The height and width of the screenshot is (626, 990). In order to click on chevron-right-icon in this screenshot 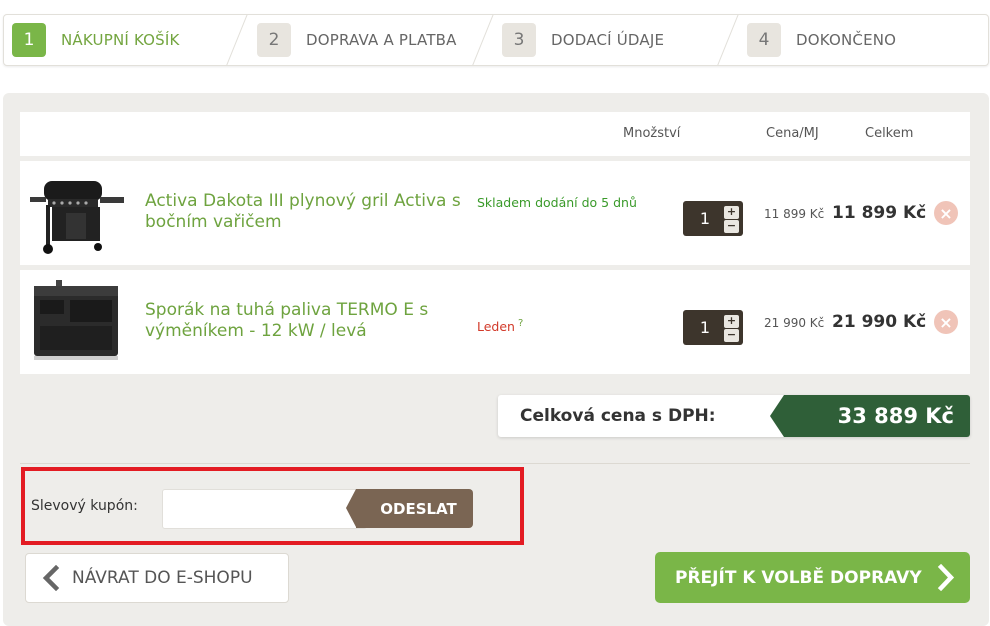, I will do `click(946, 577)`.